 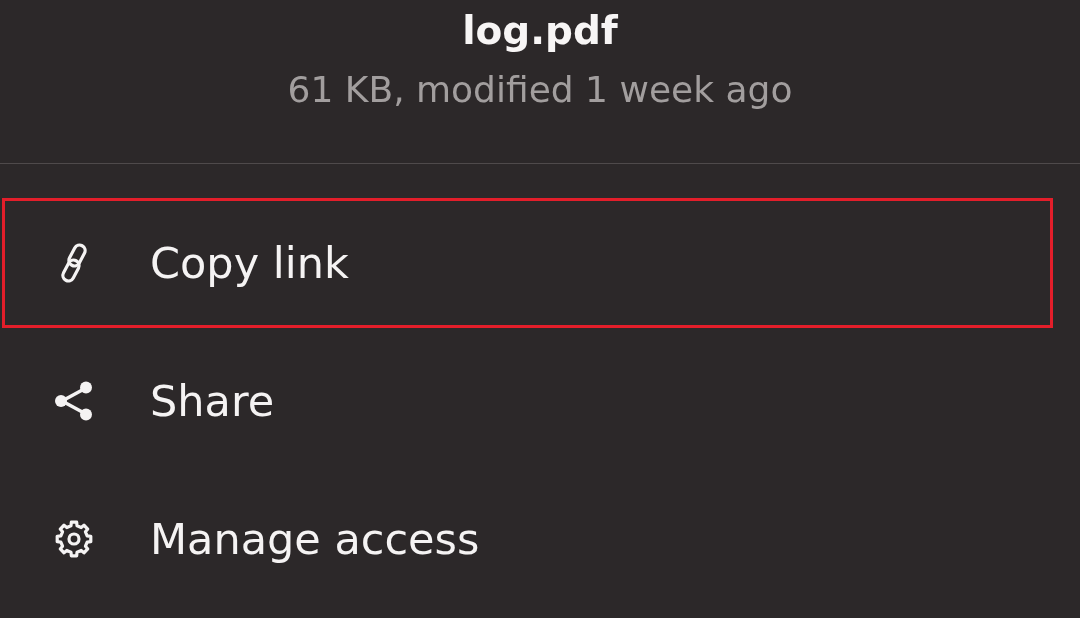 What do you see at coordinates (74, 263) in the screenshot?
I see `link-icon` at bounding box center [74, 263].